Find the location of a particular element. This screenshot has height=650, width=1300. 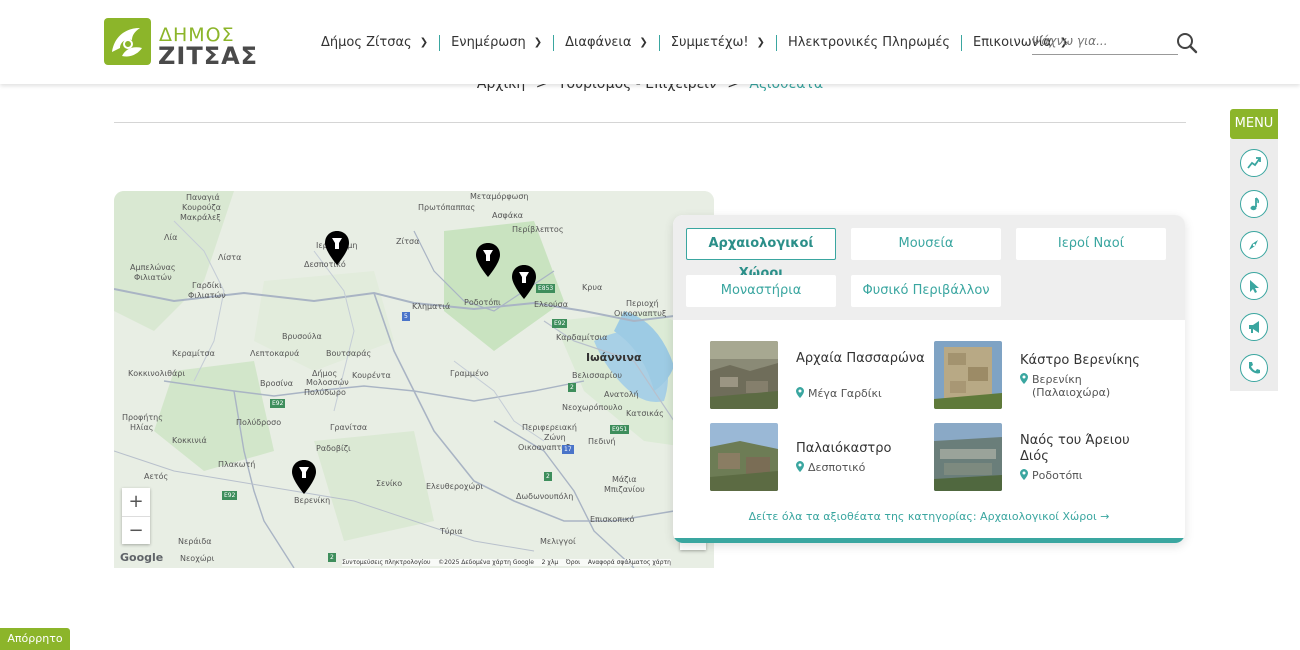

zoom-out-button: − is located at coordinates (136, 531).